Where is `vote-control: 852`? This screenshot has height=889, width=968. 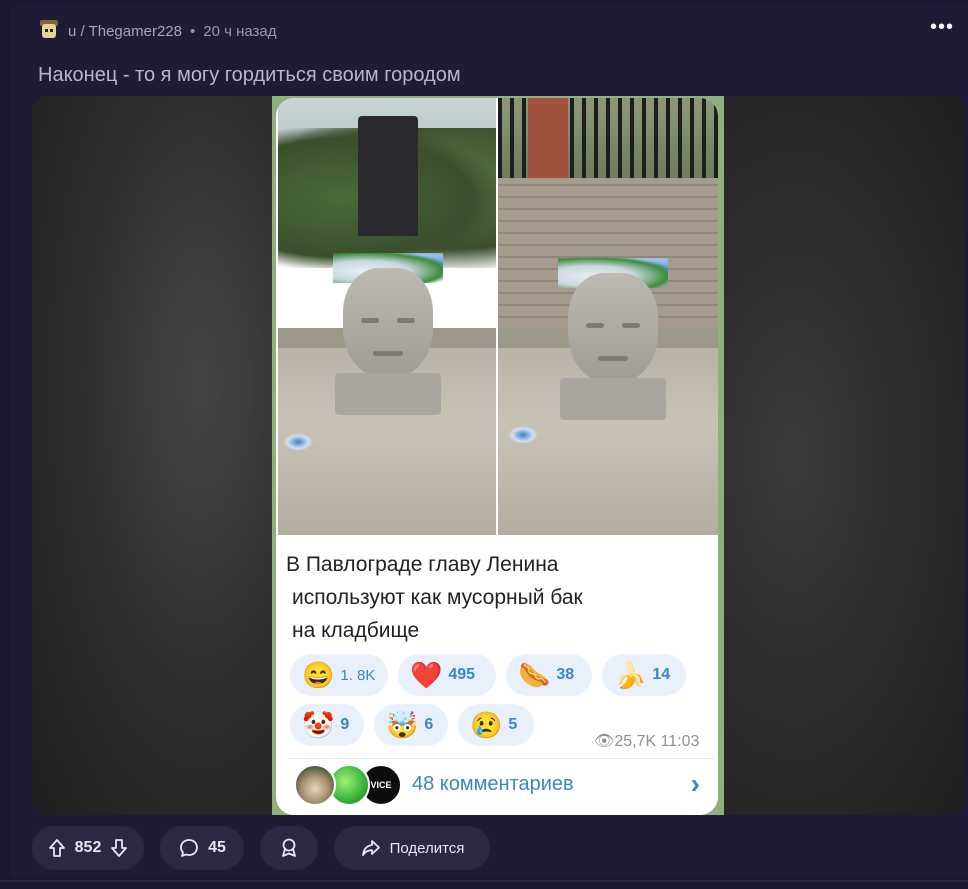
vote-control: 852 is located at coordinates (88, 848).